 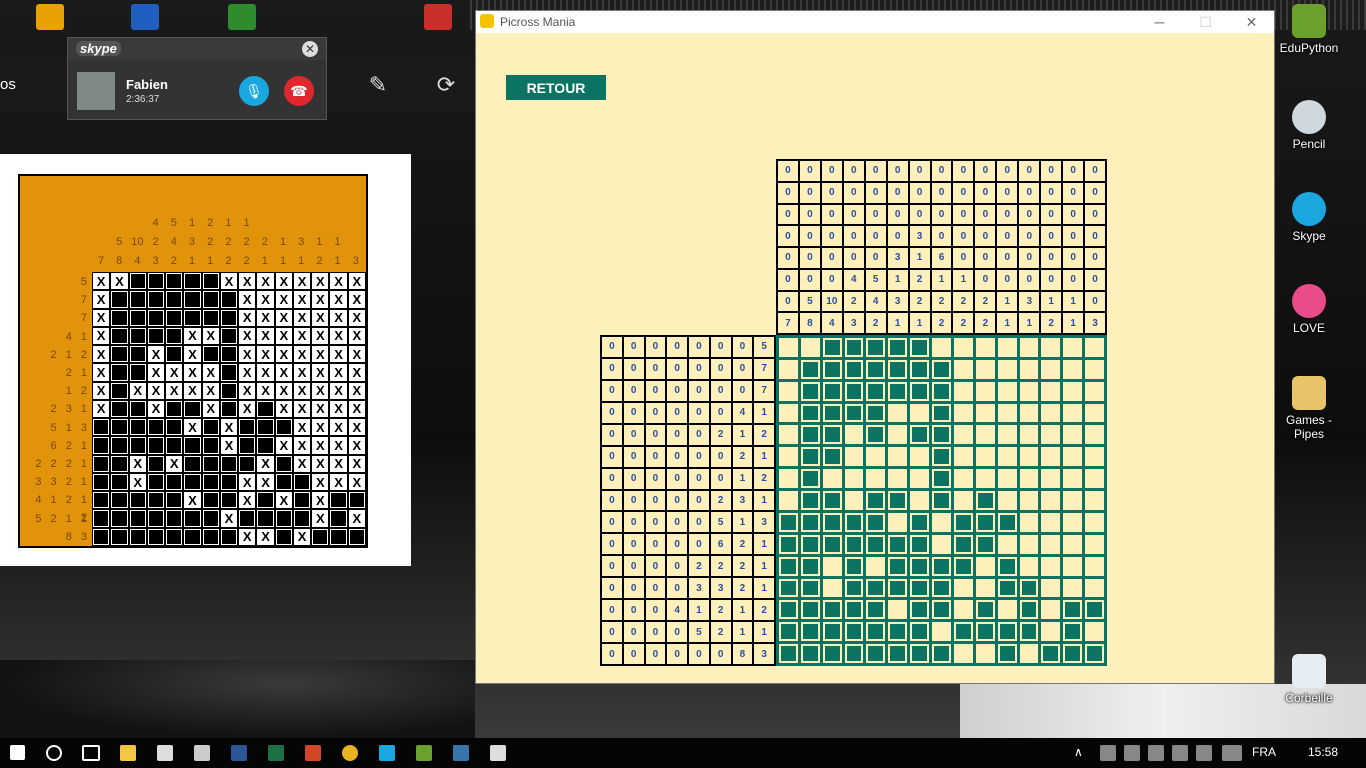 I want to click on volume-icon, so click(x=1132, y=753).